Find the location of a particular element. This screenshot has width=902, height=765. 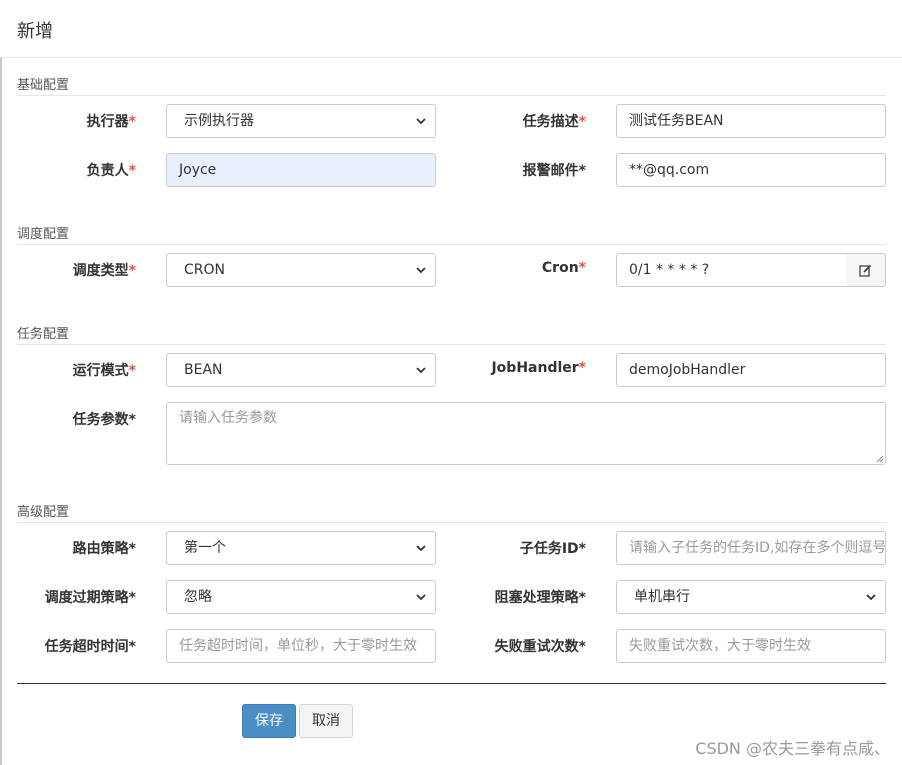

alarm-email-label: 报警邮件* is located at coordinates (554, 171).